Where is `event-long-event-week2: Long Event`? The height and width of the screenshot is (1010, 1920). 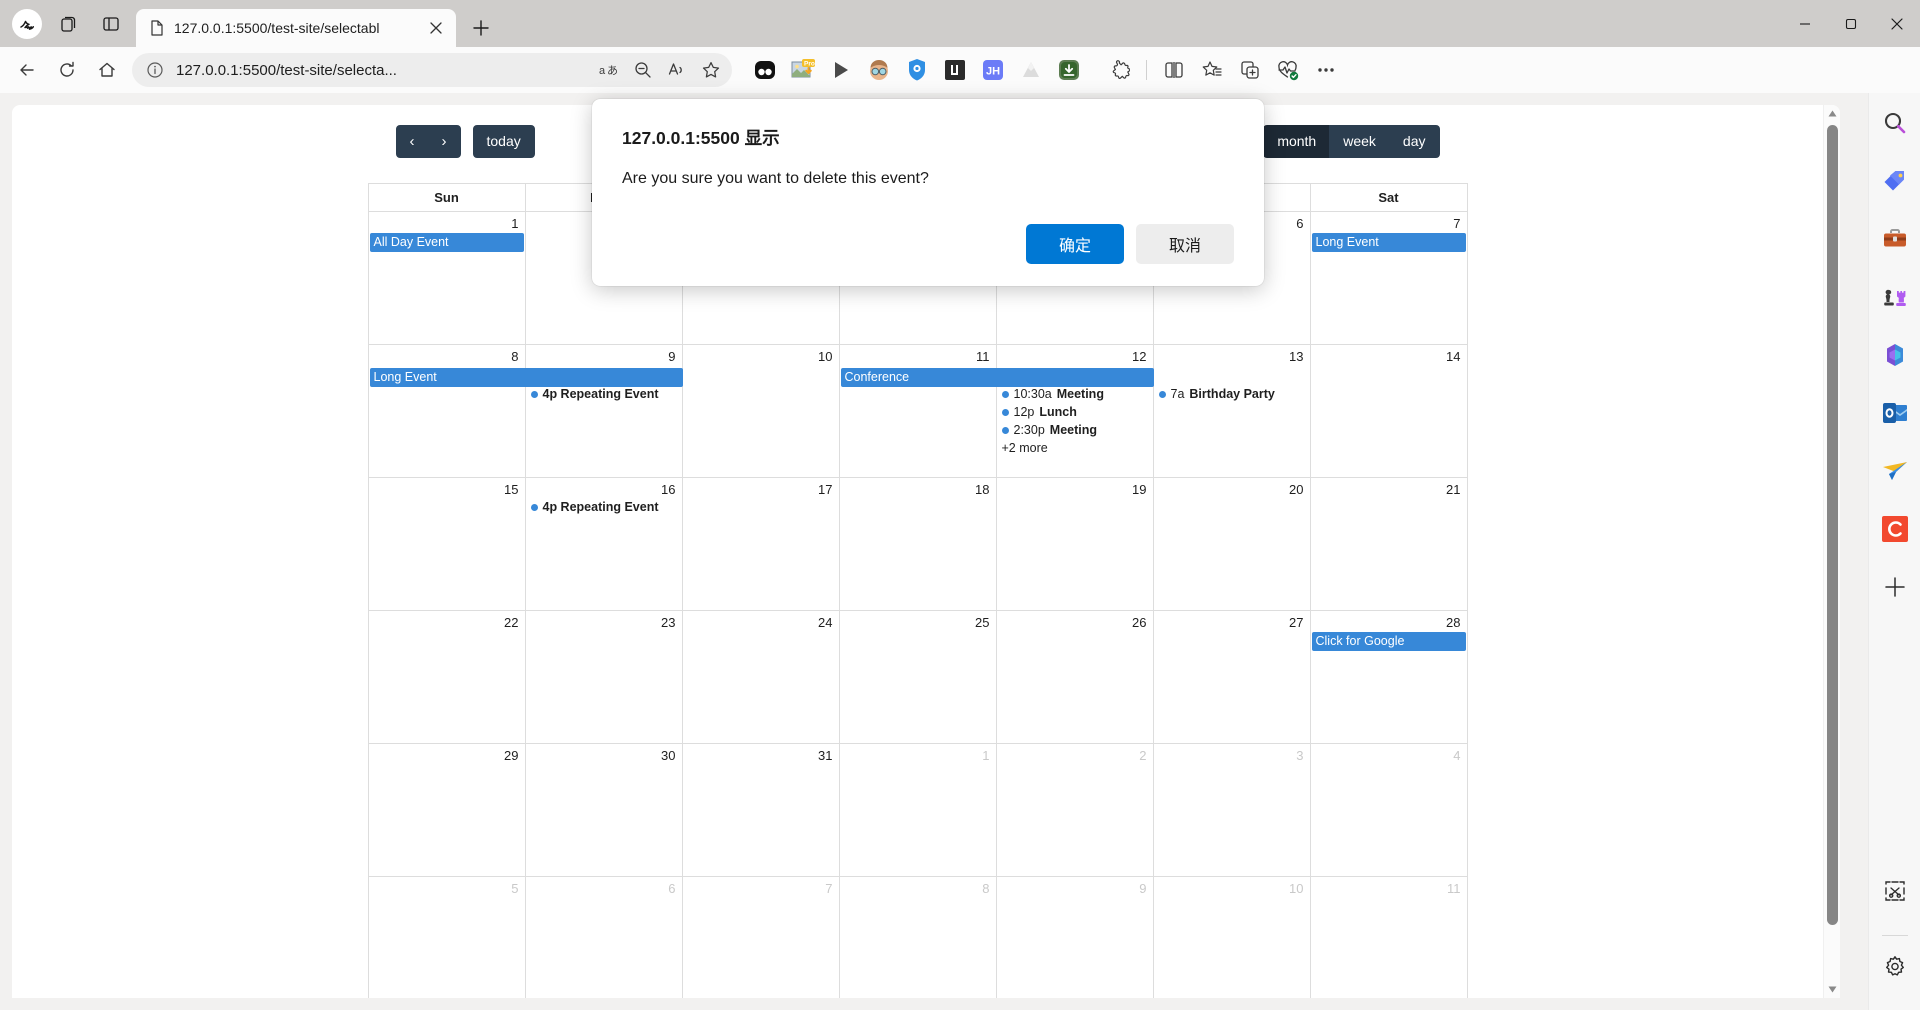 event-long-event-week2: Long Event is located at coordinates (526, 377).